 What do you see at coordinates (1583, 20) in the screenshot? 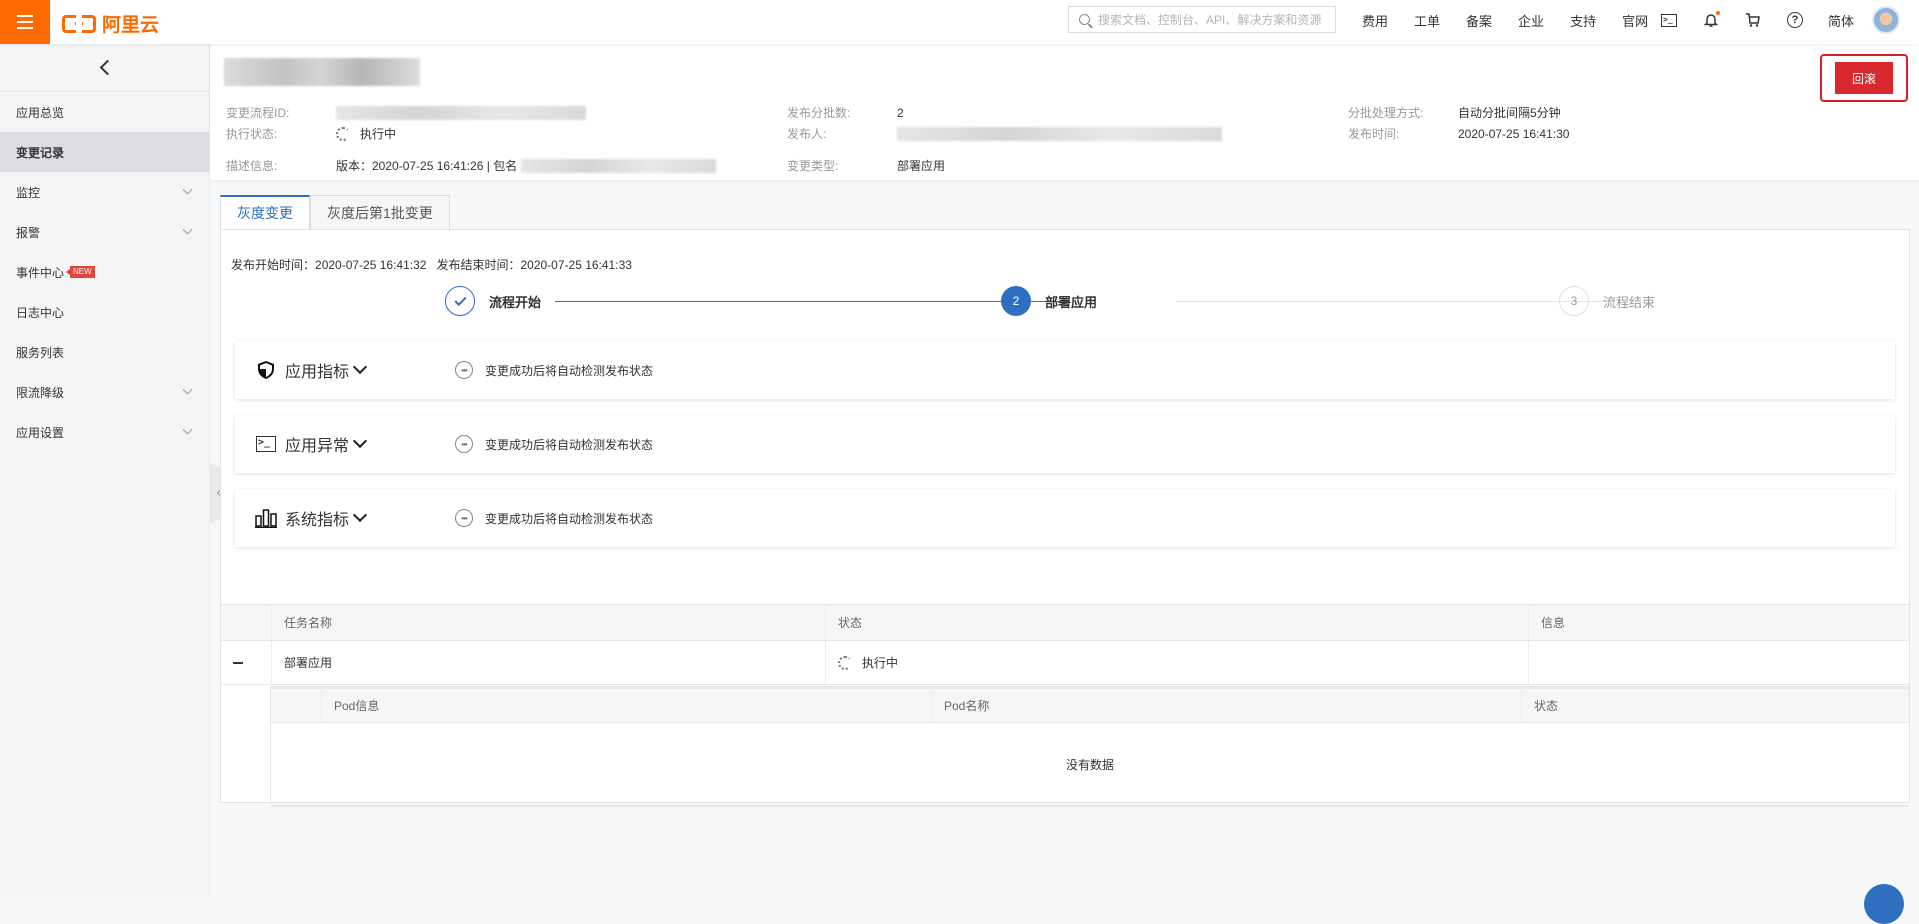
I see `nav-link-support: 支持` at bounding box center [1583, 20].